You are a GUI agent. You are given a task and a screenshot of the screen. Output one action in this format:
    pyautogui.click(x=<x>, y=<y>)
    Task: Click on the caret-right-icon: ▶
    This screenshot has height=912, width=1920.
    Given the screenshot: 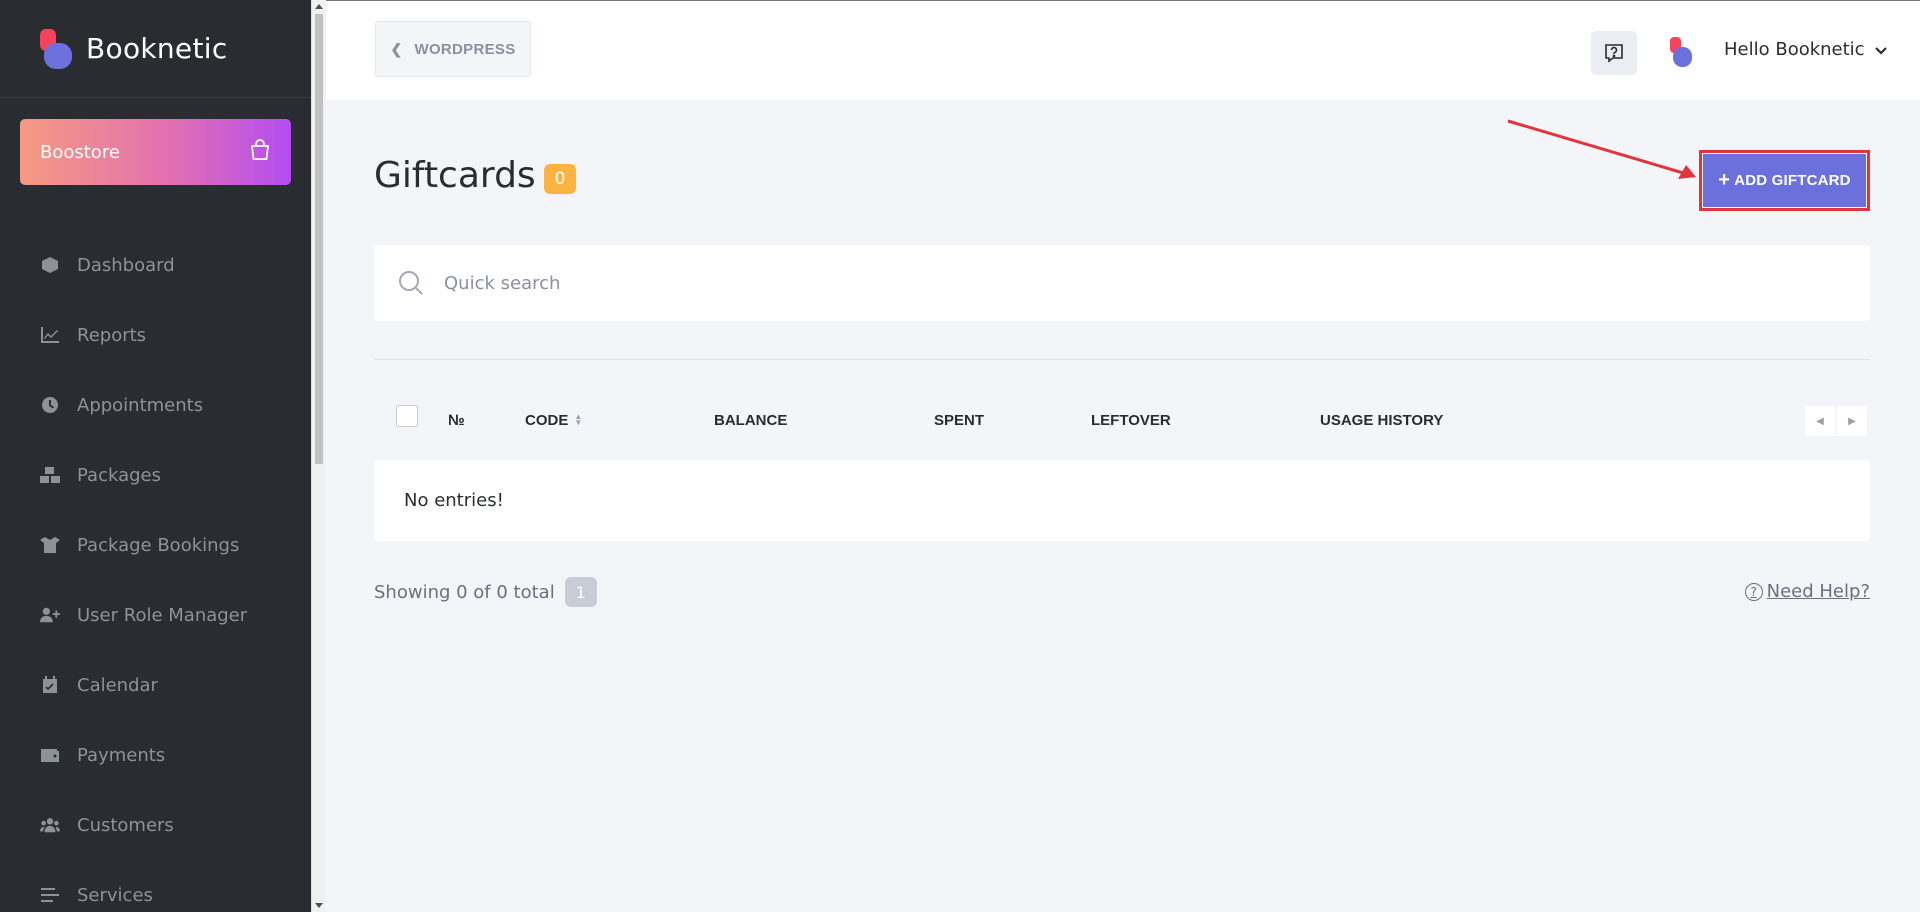 What is the action you would take?
    pyautogui.click(x=1852, y=421)
    